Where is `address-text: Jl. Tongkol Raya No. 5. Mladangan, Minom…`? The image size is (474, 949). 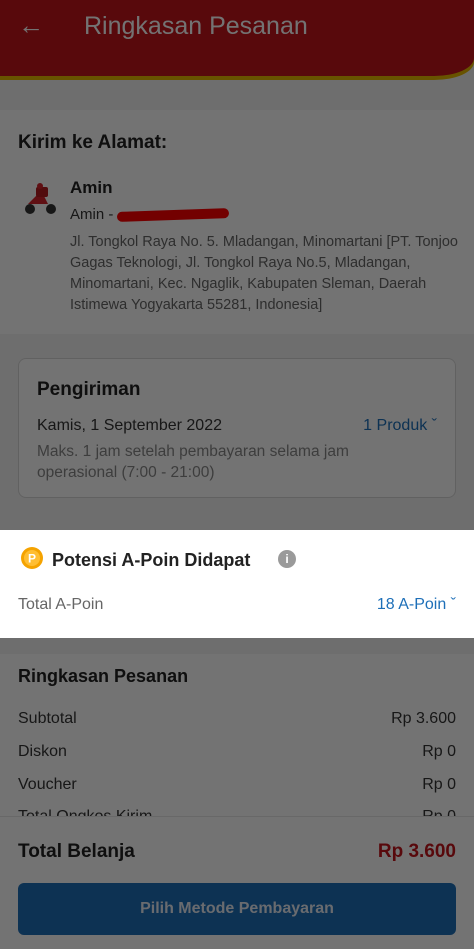 address-text: Jl. Tongkol Raya No. 5. Mladangan, Minom… is located at coordinates (264, 273).